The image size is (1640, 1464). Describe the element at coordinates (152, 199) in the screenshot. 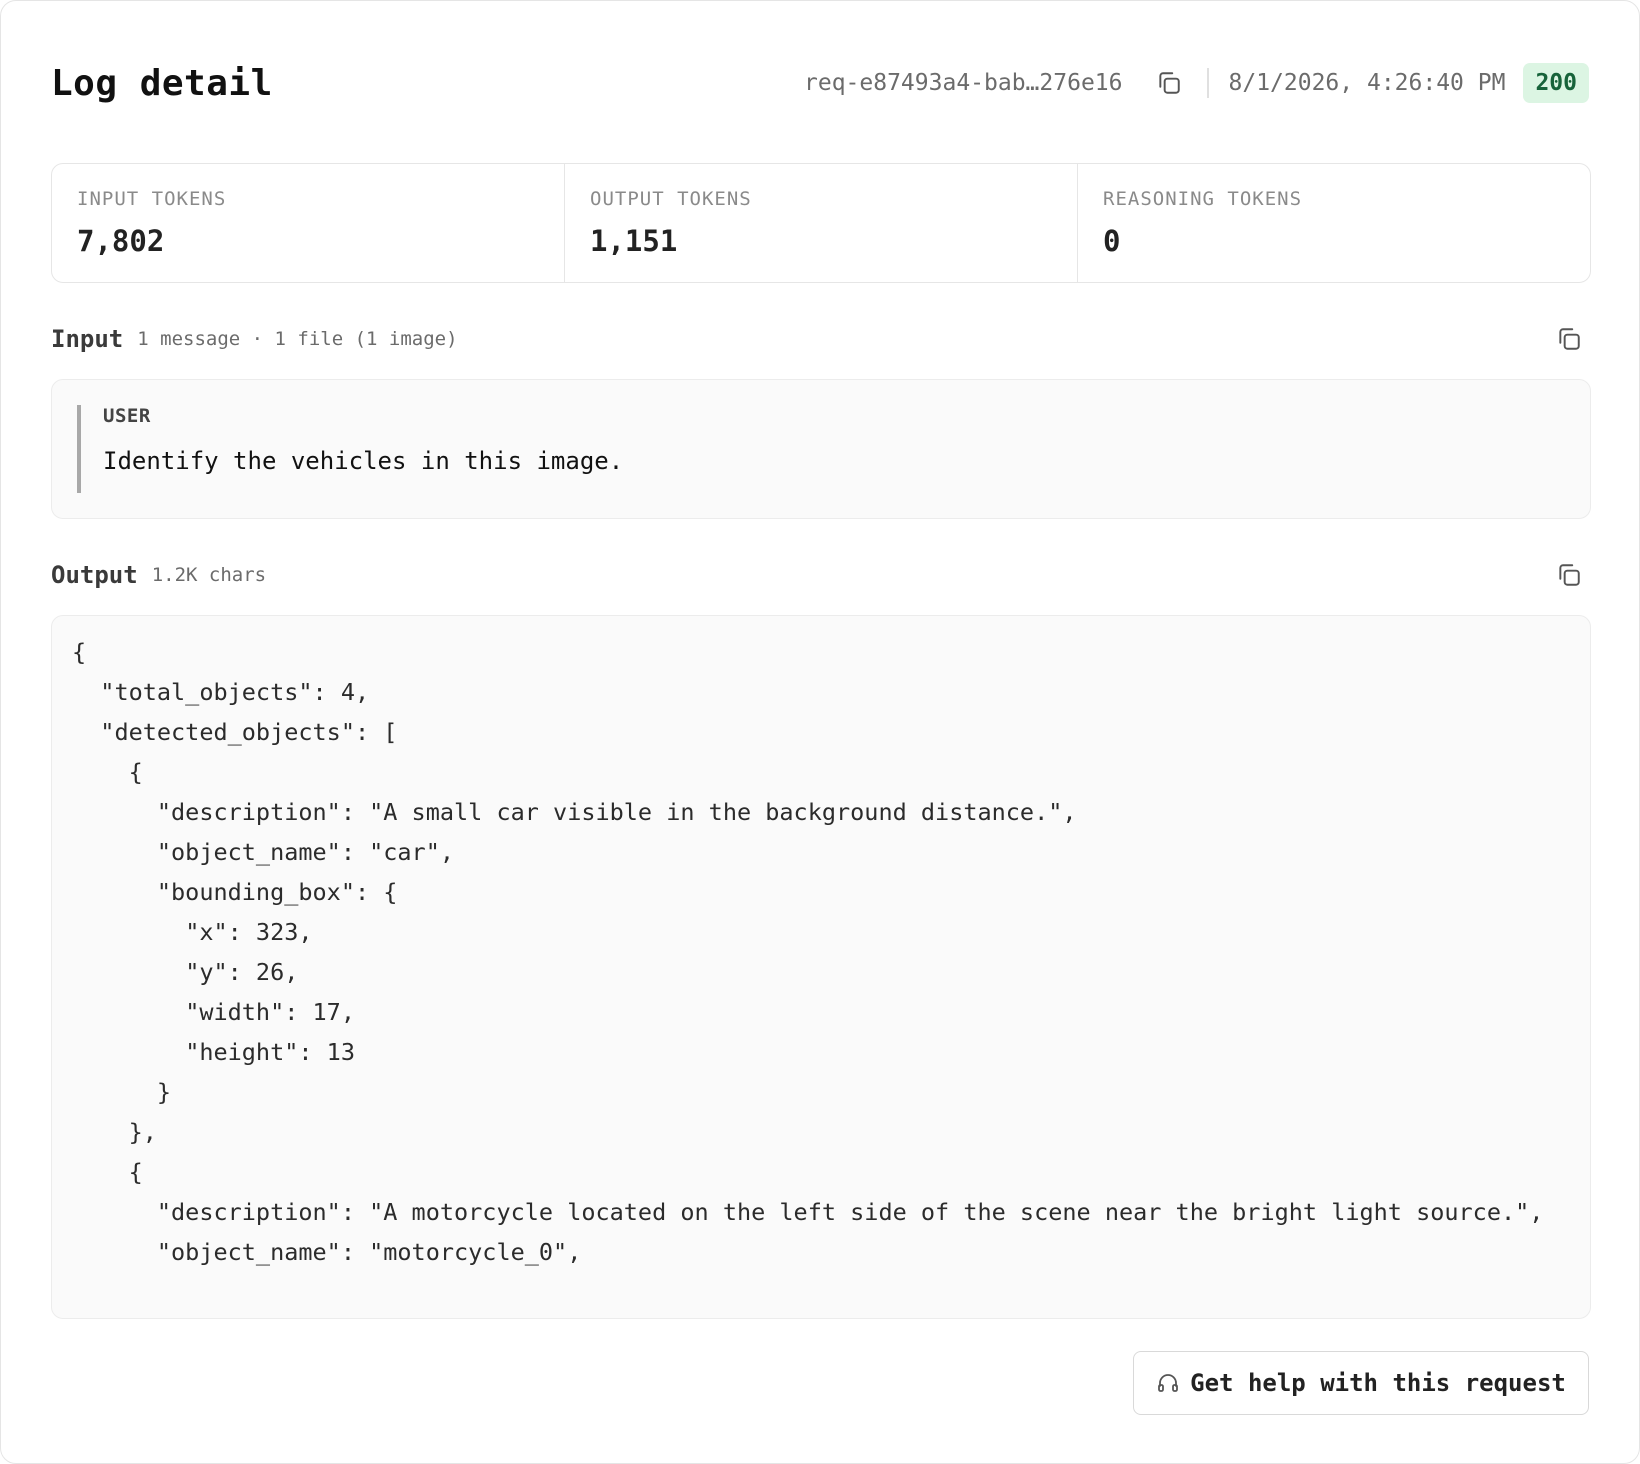

I see `stat-label: INPUT TOKENS` at that location.